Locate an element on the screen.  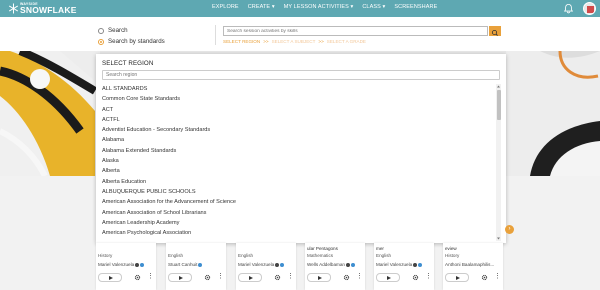
crumb-select-region: SELECT REGION is located at coordinates (241, 41).